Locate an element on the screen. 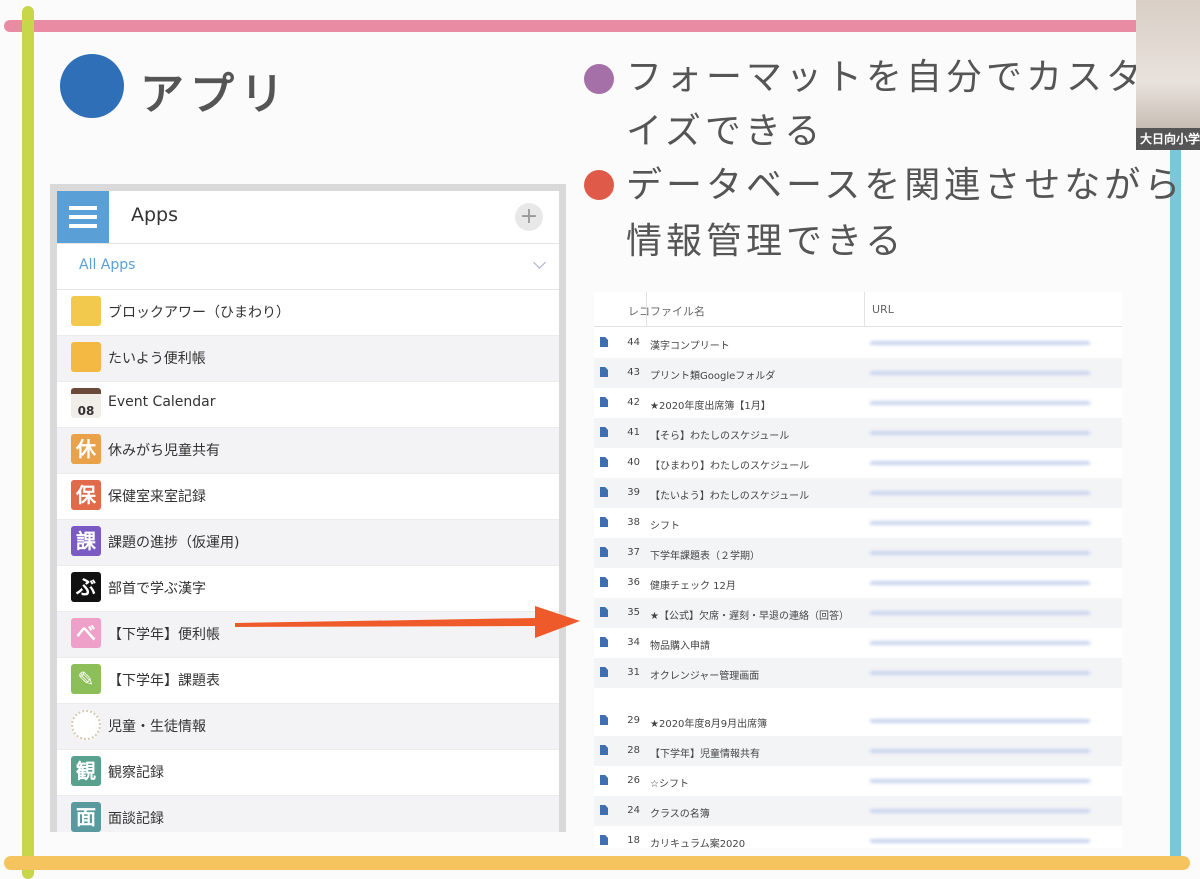 The height and width of the screenshot is (879, 1200). file-name: ☆シフト is located at coordinates (669, 784).